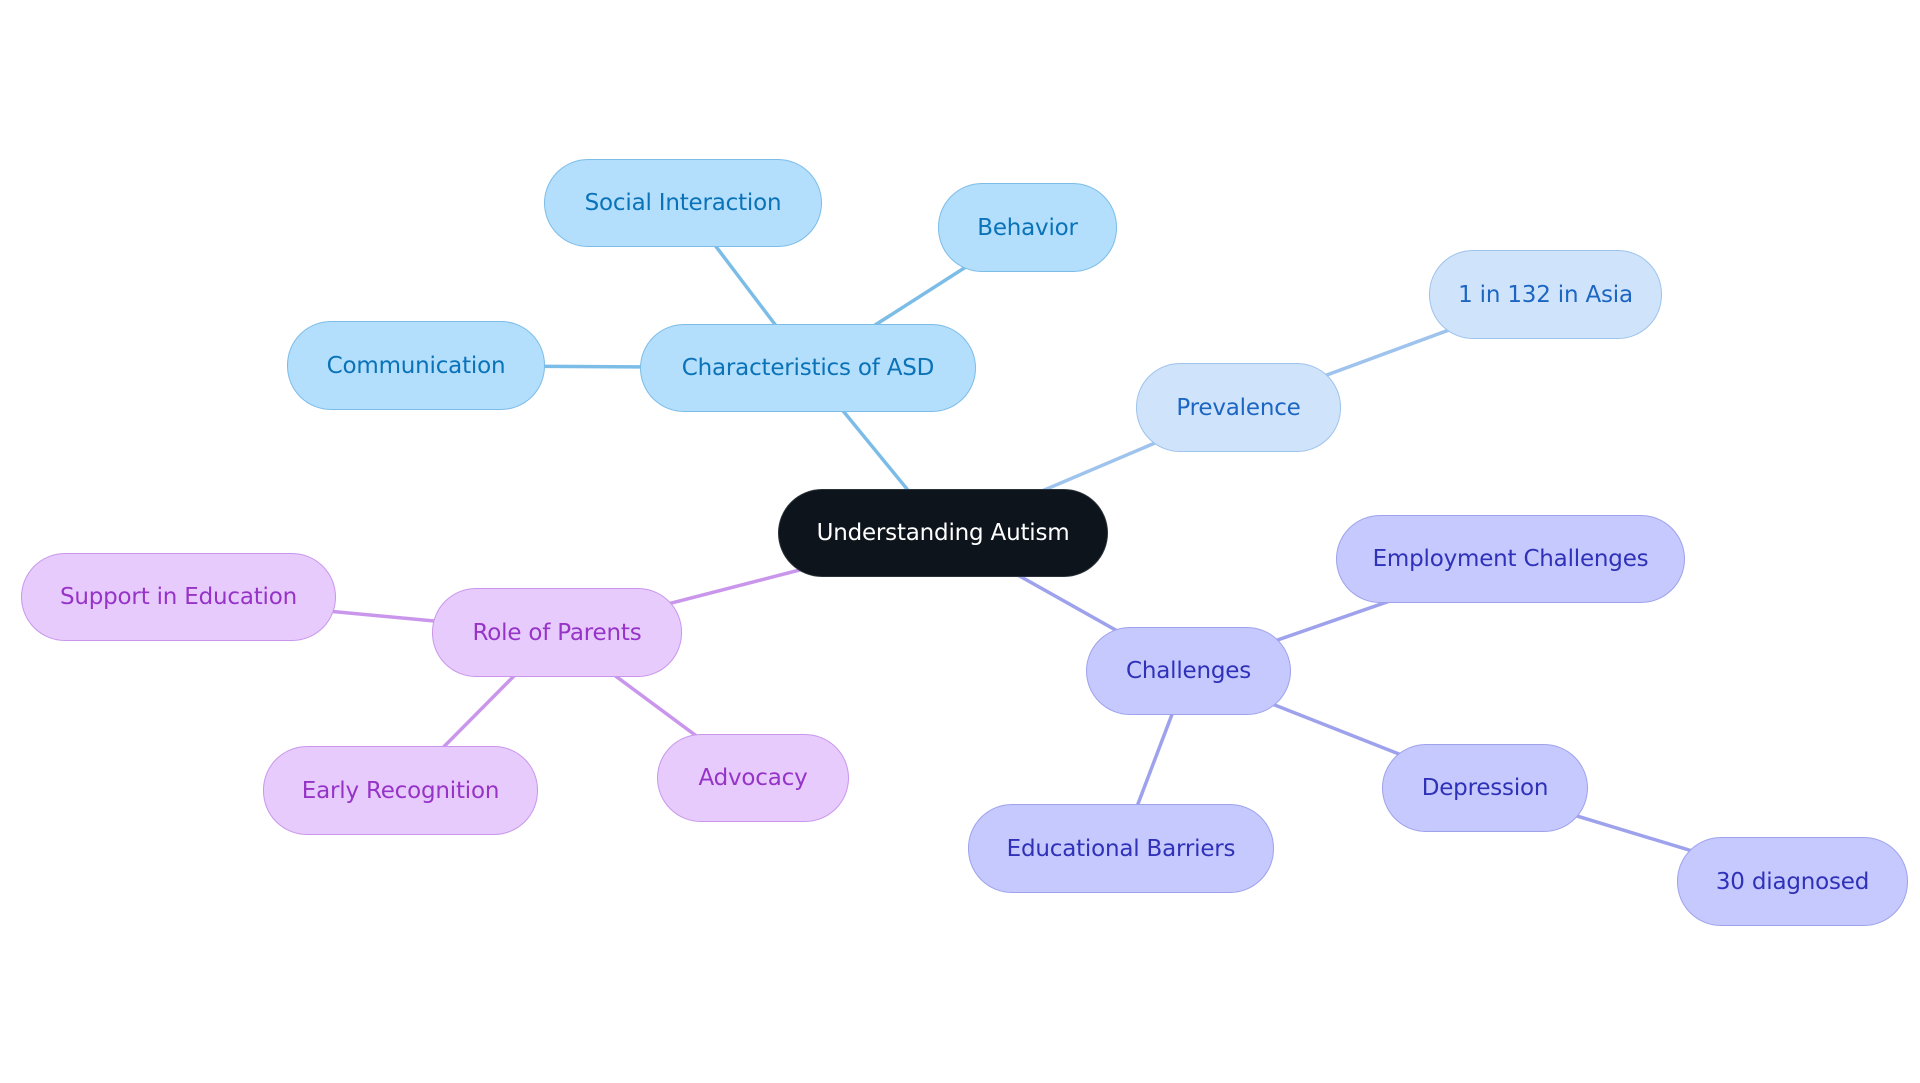  Describe the element at coordinates (178, 597) in the screenshot. I see `node-support-in-education: Support in Education` at that location.